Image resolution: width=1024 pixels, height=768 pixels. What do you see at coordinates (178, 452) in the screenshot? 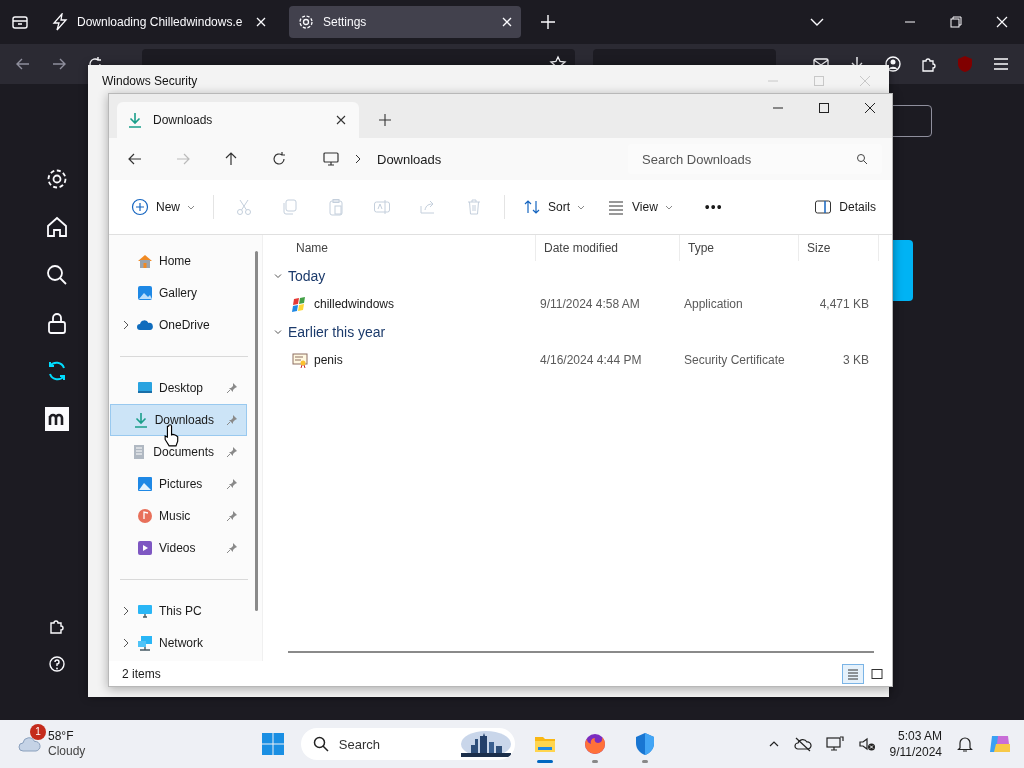
I see `nav-item: Documents` at bounding box center [178, 452].